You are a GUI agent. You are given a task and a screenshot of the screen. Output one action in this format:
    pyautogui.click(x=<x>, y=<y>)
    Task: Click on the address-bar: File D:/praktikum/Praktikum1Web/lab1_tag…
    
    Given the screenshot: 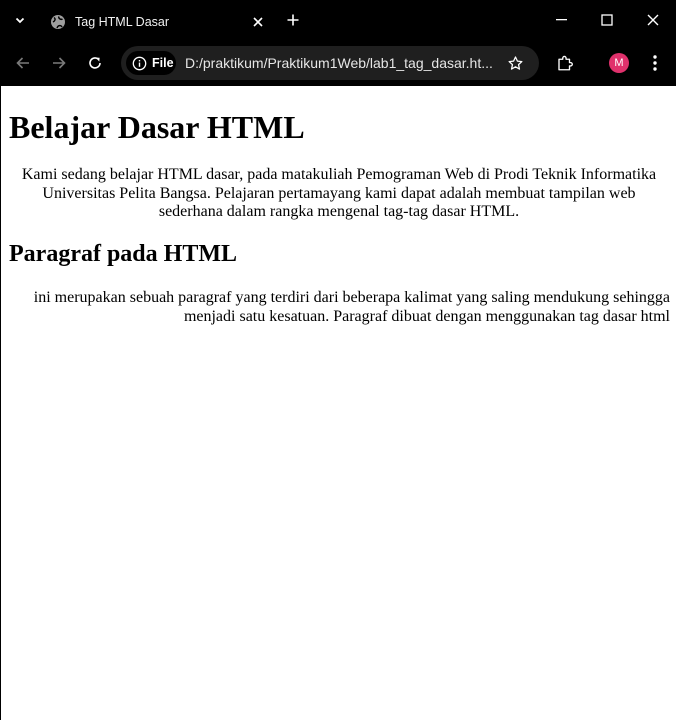 What is the action you would take?
    pyautogui.click(x=330, y=63)
    